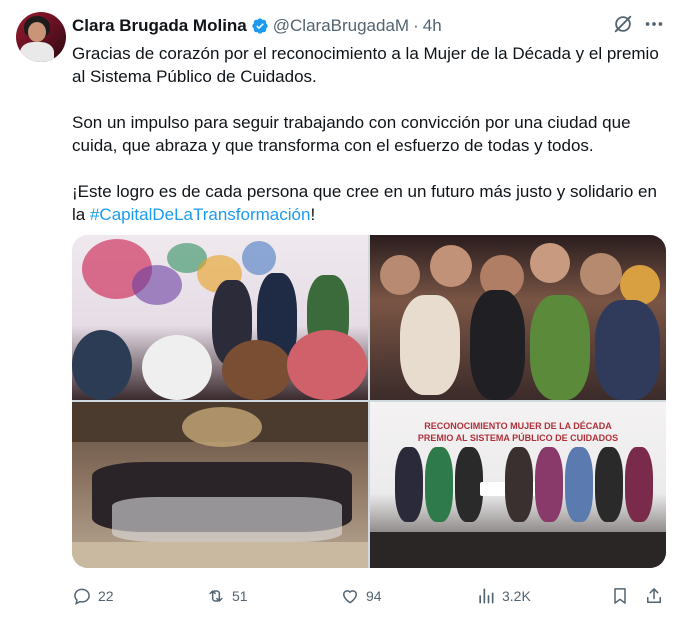  What do you see at coordinates (374, 596) in the screenshot?
I see `like-count: 94` at bounding box center [374, 596].